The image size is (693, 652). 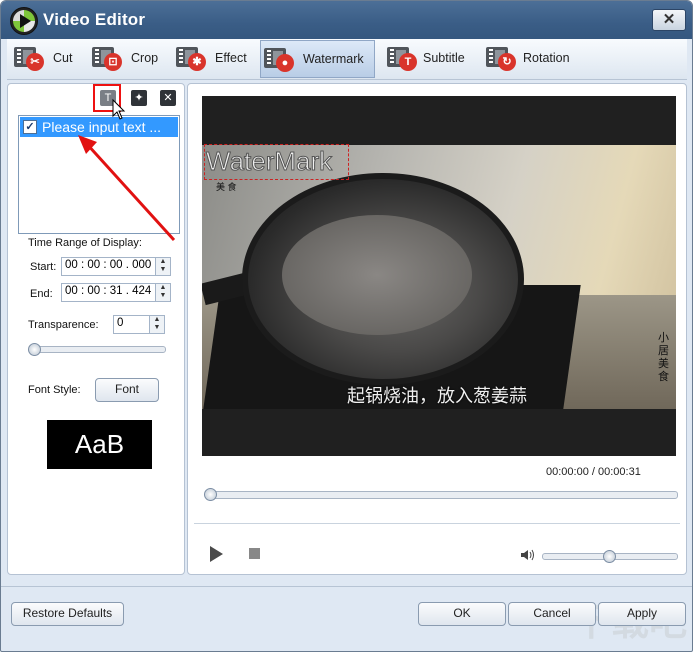 What do you see at coordinates (346, 20) in the screenshot?
I see `title-bar: Video Editor ✕` at bounding box center [346, 20].